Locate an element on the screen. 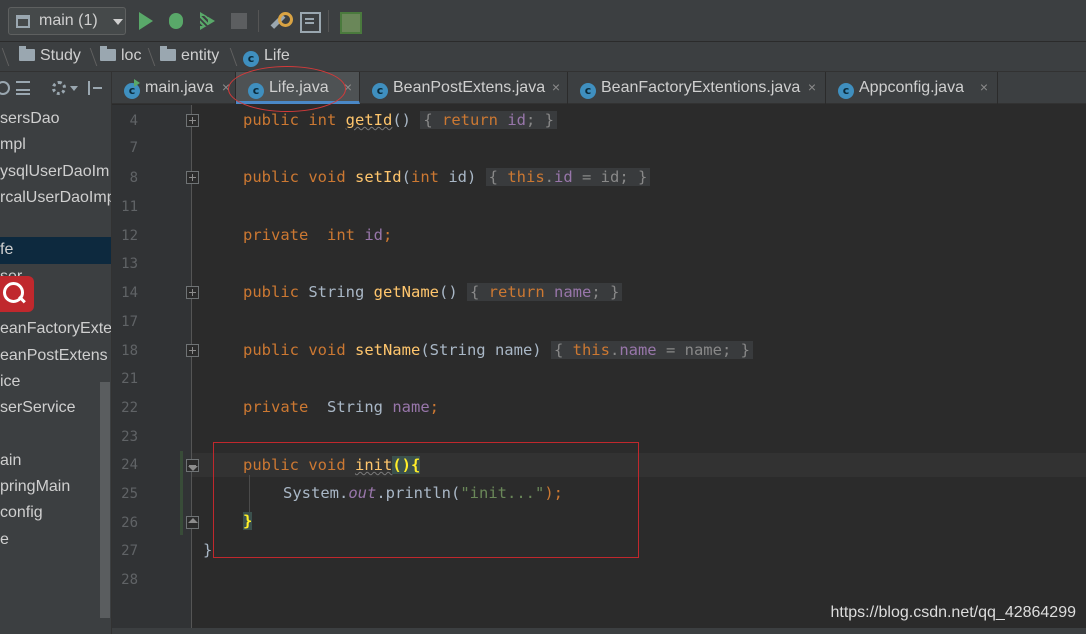  breadcrumb-item-life: c Life is located at coordinates (266, 57).